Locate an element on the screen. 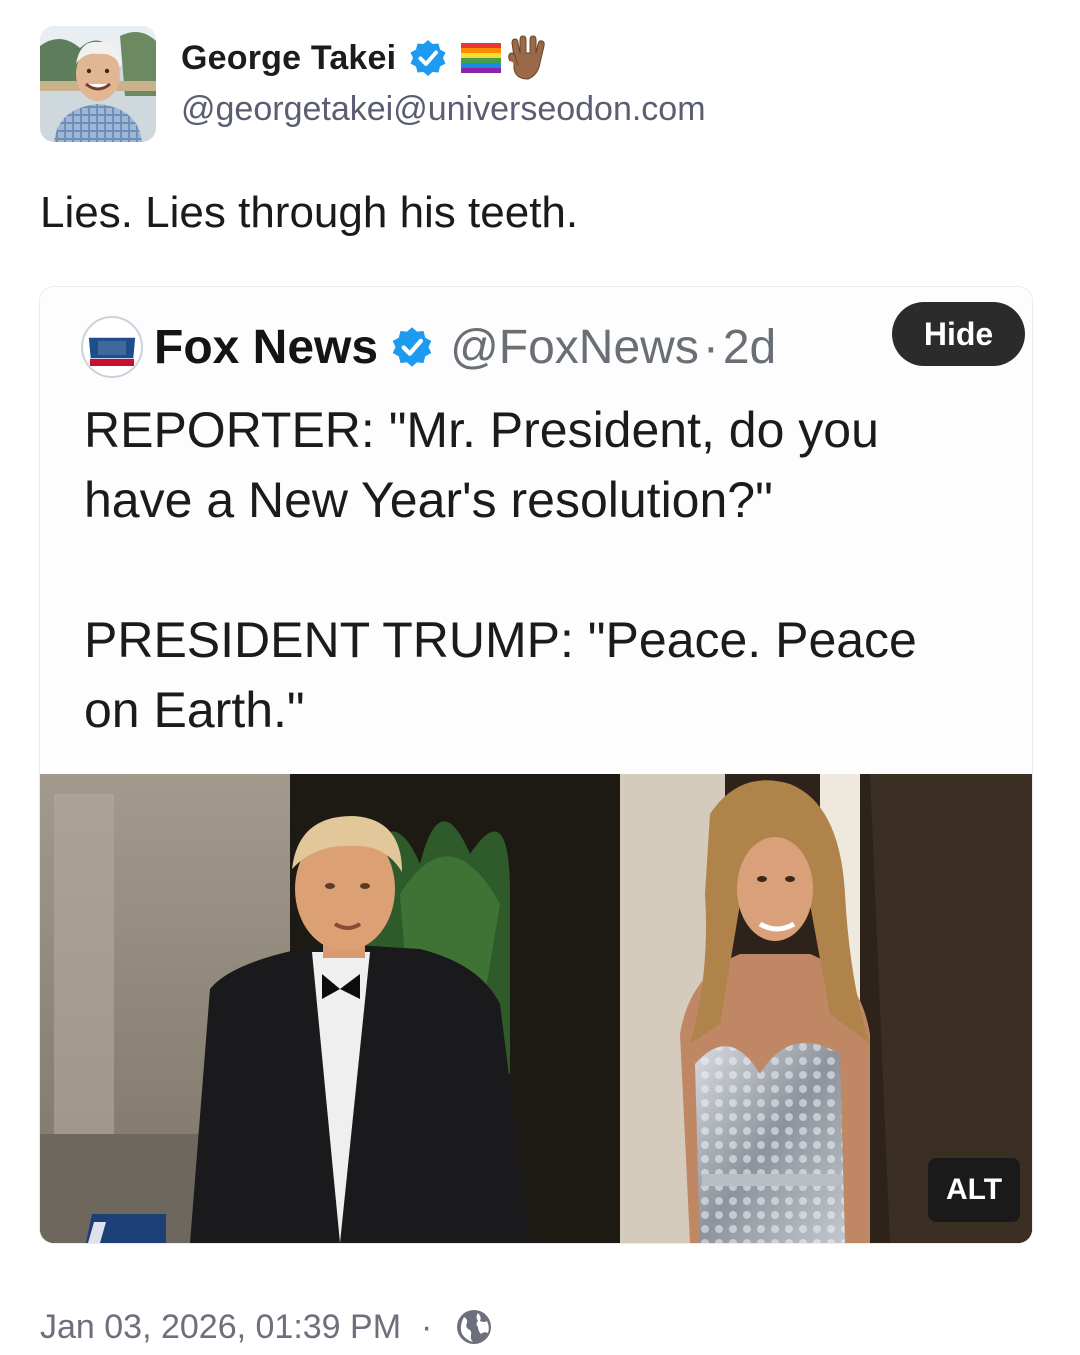 Image resolution: width=1080 pixels, height=1355 pixels. alt-text-button: ALT is located at coordinates (974, 1190).